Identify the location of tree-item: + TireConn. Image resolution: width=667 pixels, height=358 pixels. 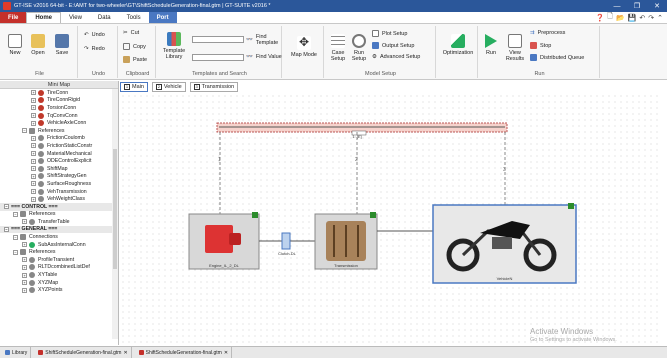
(59, 93).